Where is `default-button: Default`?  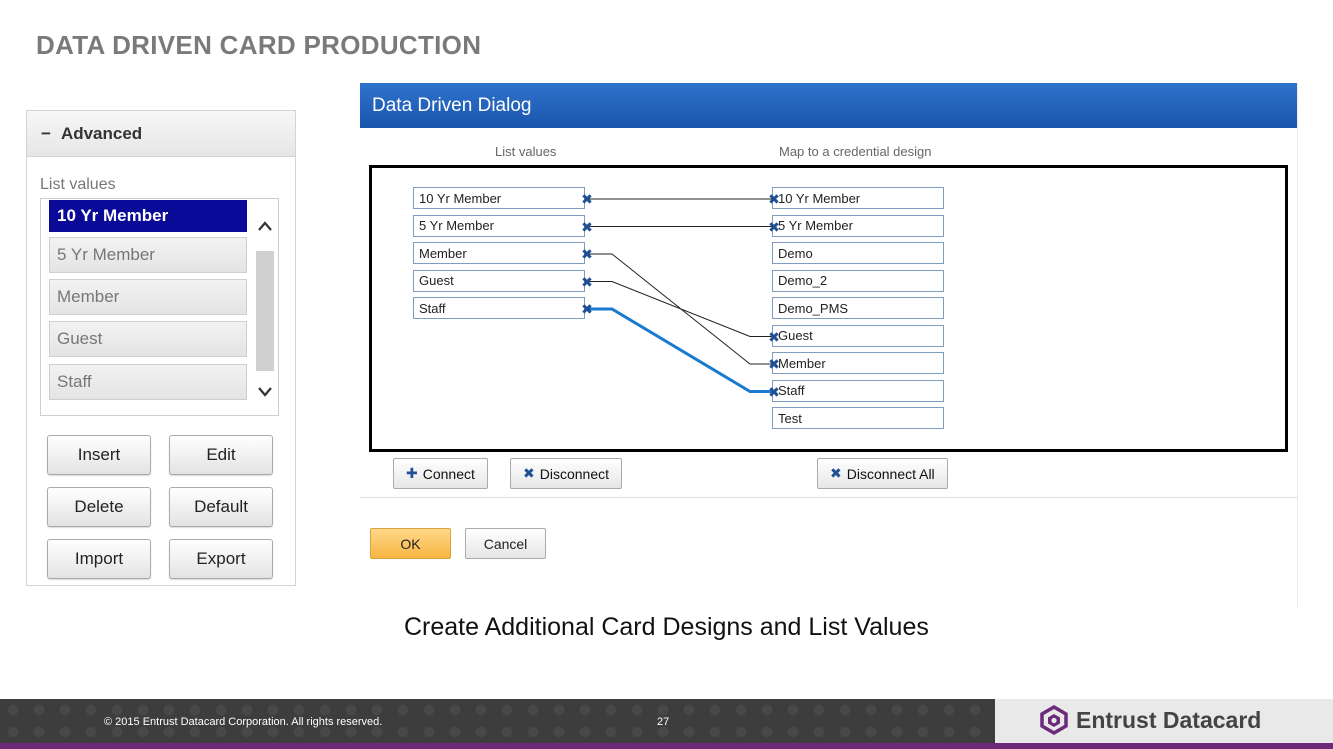
default-button: Default is located at coordinates (221, 507).